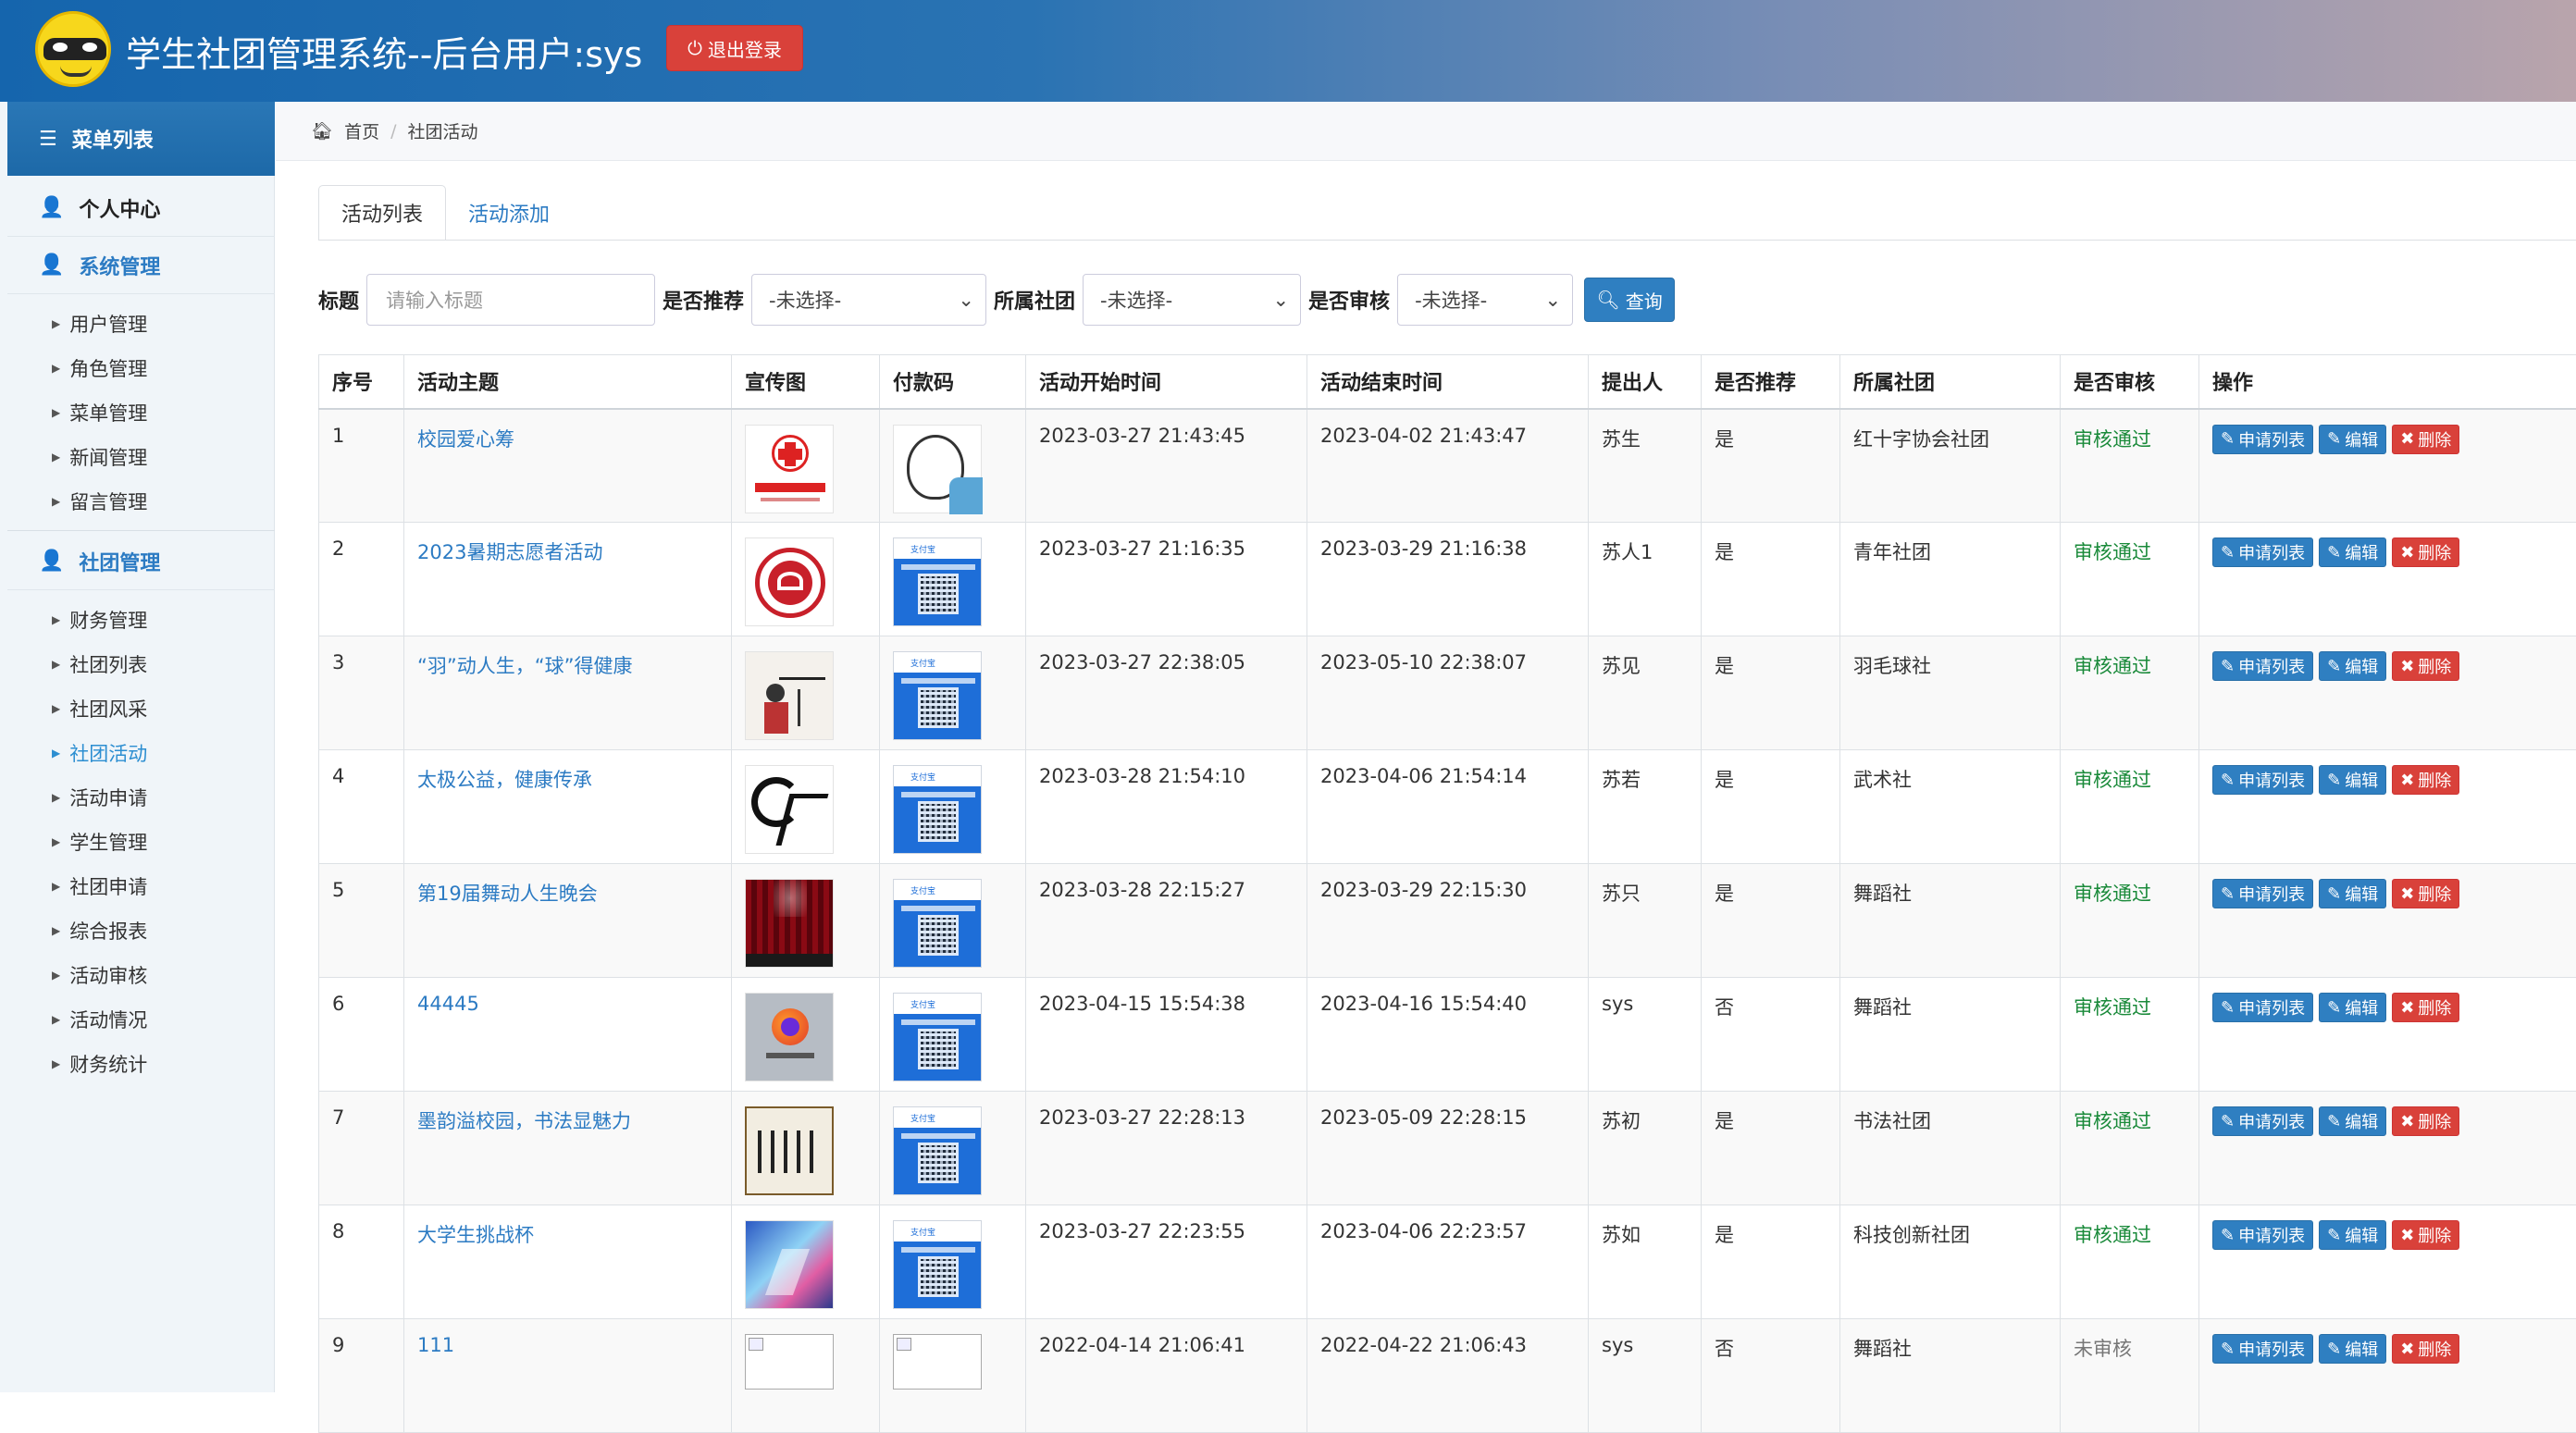 This screenshot has height=1433, width=2576. Describe the element at coordinates (465, 439) in the screenshot. I see `activity-topic-link: 校园爱心筹` at that location.